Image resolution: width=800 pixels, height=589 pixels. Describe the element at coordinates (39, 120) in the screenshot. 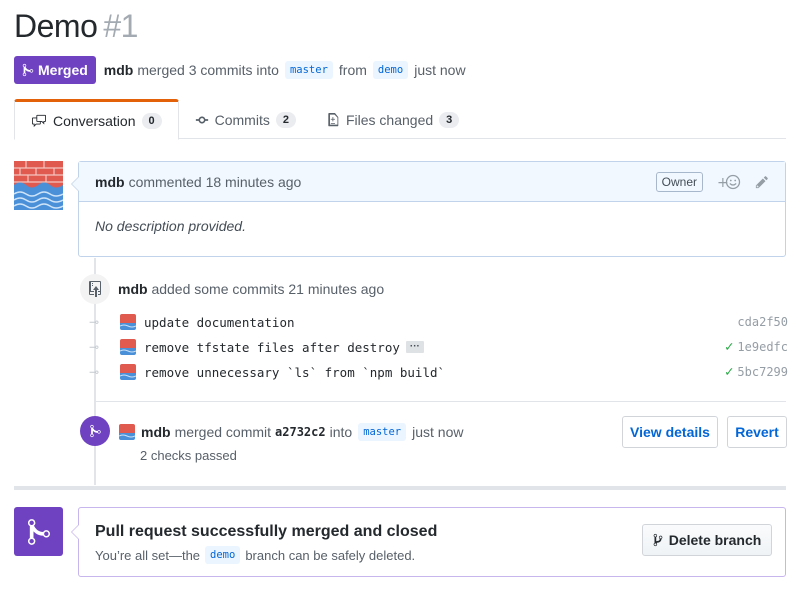

I see `comment-discussion-icon` at that location.